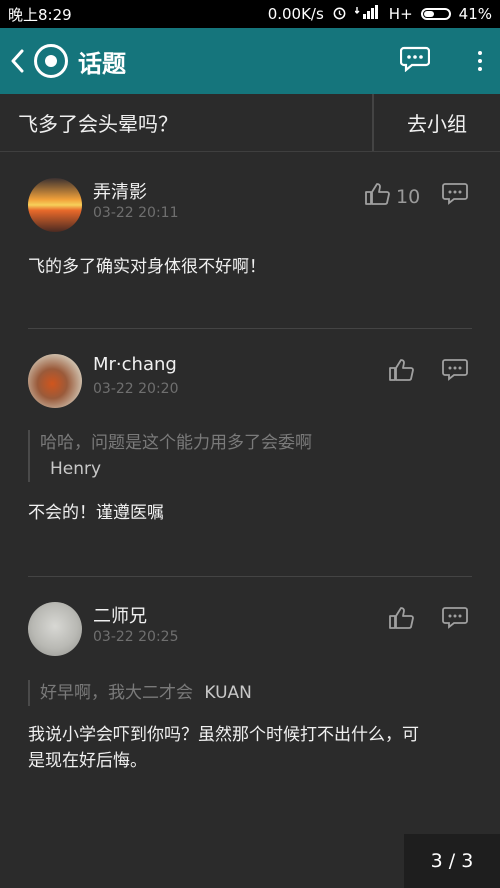 The width and height of the screenshot is (500, 888). Describe the element at coordinates (400, 14) in the screenshot. I see `network-type: H+` at that location.